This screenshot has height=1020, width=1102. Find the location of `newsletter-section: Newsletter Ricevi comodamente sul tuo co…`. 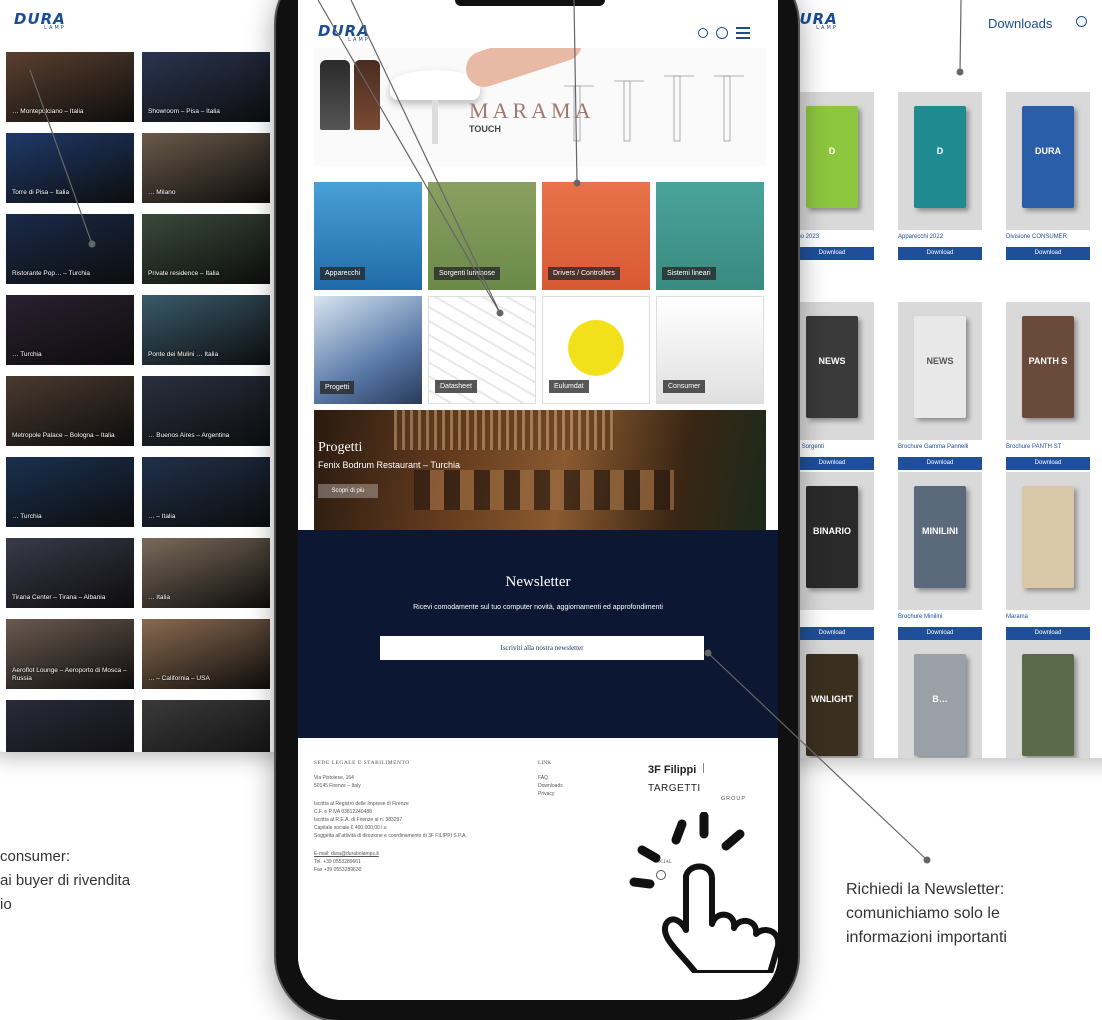

newsletter-section: Newsletter Ricevi comodamente sul tuo co… is located at coordinates (538, 634).